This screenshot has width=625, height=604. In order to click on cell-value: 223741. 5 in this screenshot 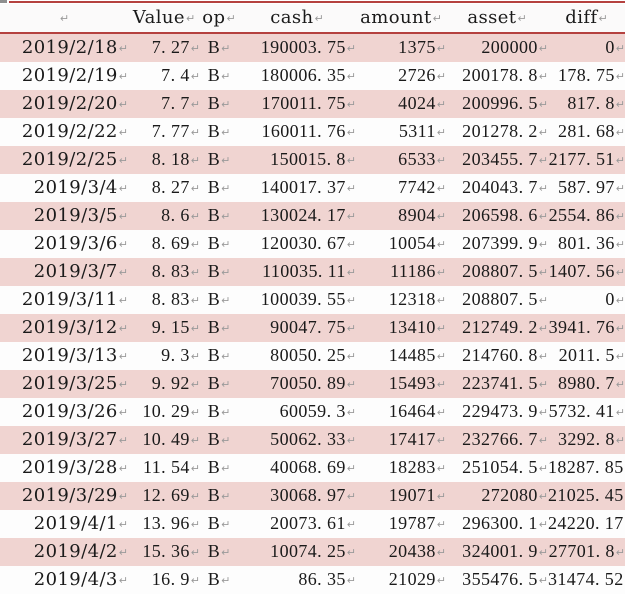, I will do `click(500, 383)`.